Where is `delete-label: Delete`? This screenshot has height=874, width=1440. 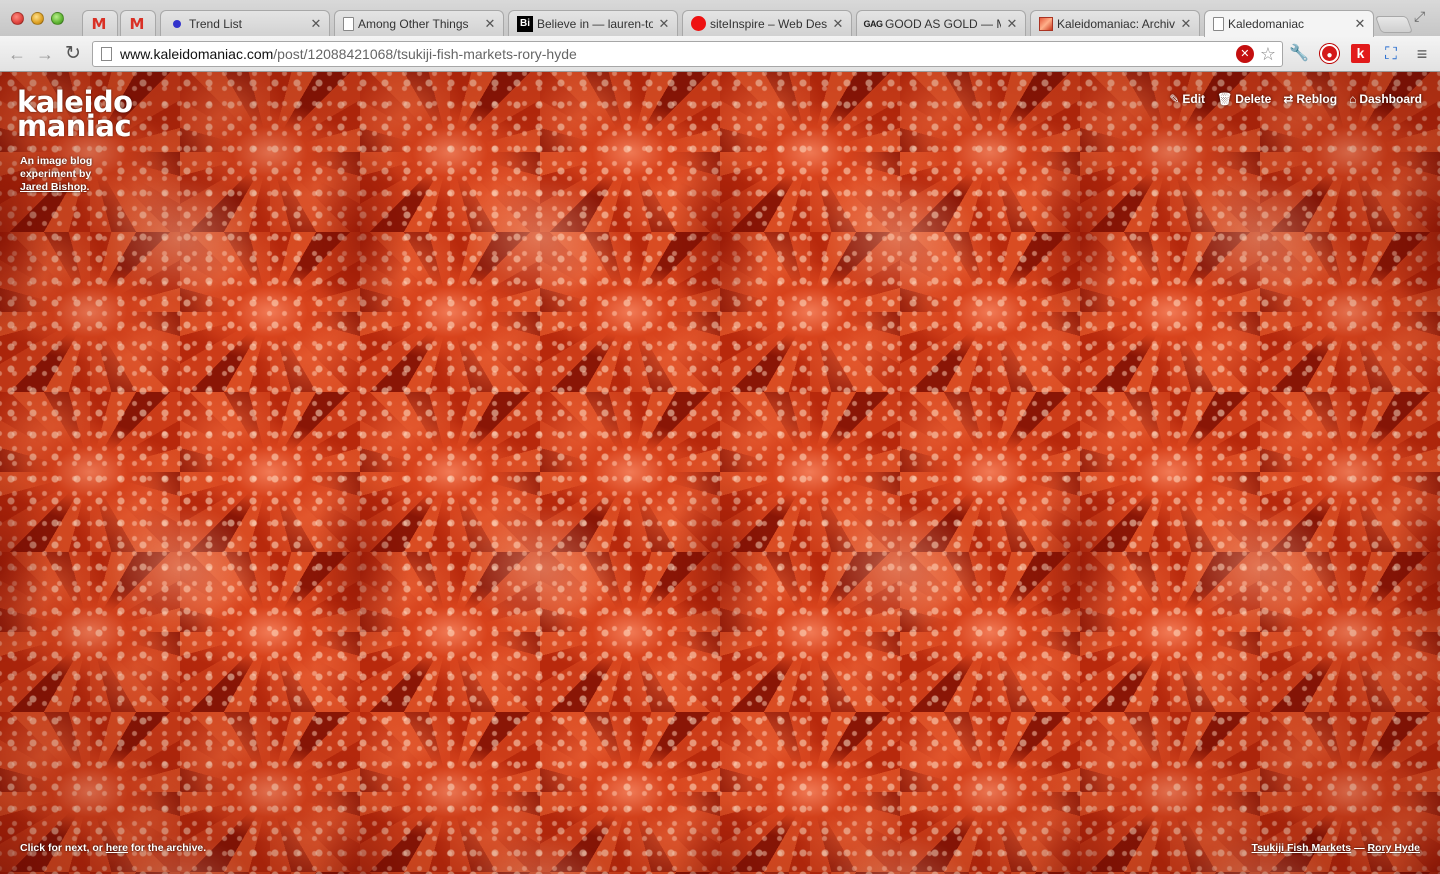
delete-label: Delete is located at coordinates (1253, 99).